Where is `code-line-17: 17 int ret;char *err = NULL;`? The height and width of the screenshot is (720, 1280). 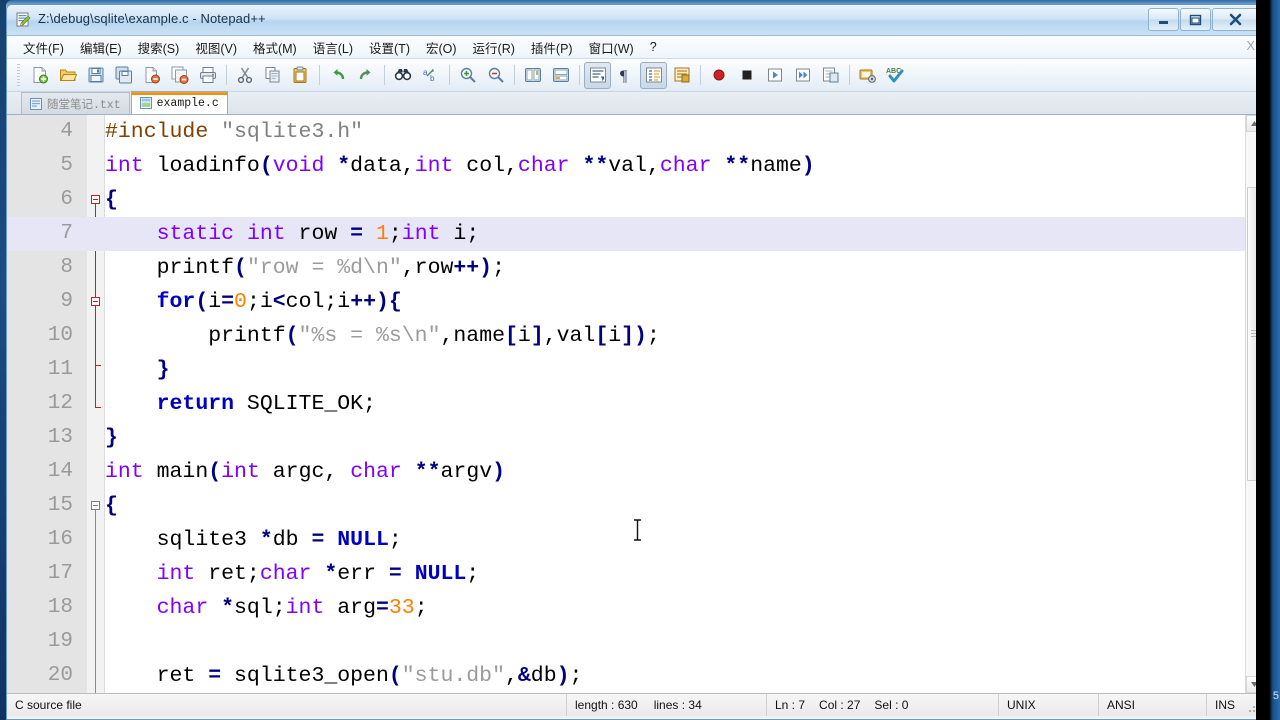
code-line-17: 17 int ret;char *err = NULL; is located at coordinates (635, 574).